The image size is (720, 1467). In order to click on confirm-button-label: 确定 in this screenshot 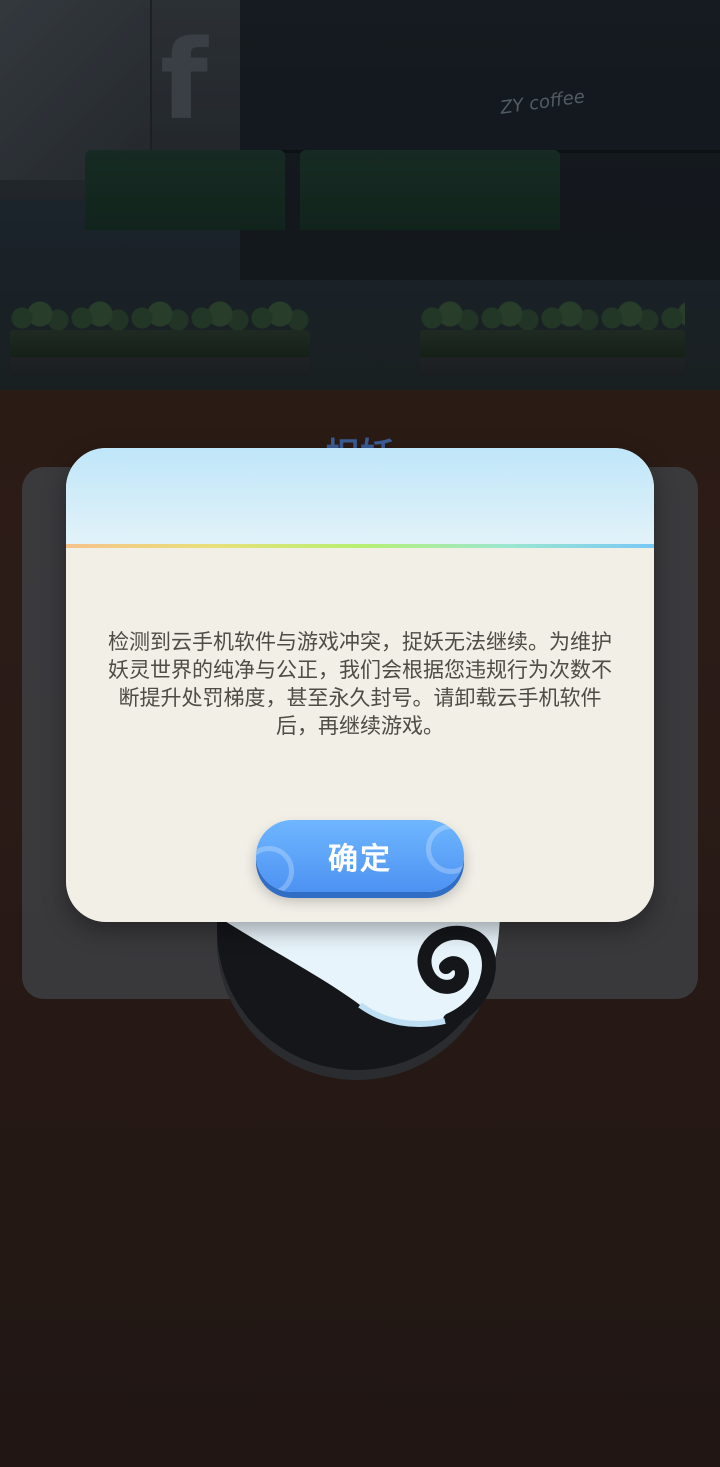, I will do `click(360, 859)`.